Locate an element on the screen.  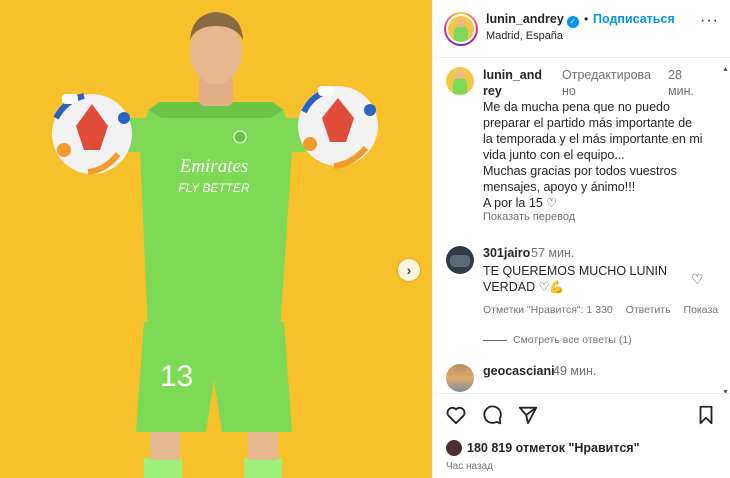
chevron-right-icon: › is located at coordinates (409, 270).